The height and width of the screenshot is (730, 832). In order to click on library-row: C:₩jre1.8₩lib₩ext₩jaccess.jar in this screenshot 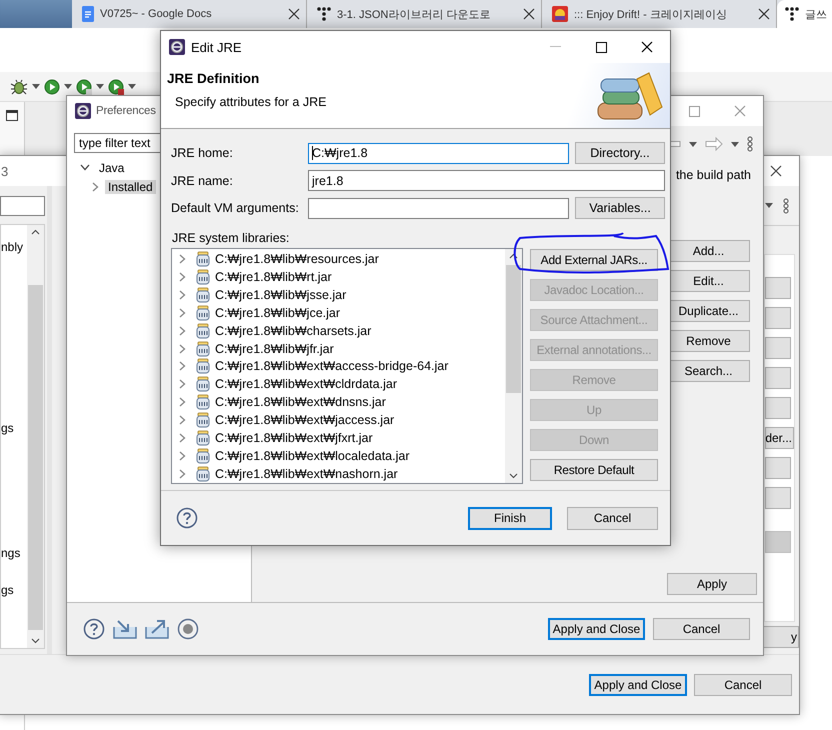, I will do `click(338, 420)`.